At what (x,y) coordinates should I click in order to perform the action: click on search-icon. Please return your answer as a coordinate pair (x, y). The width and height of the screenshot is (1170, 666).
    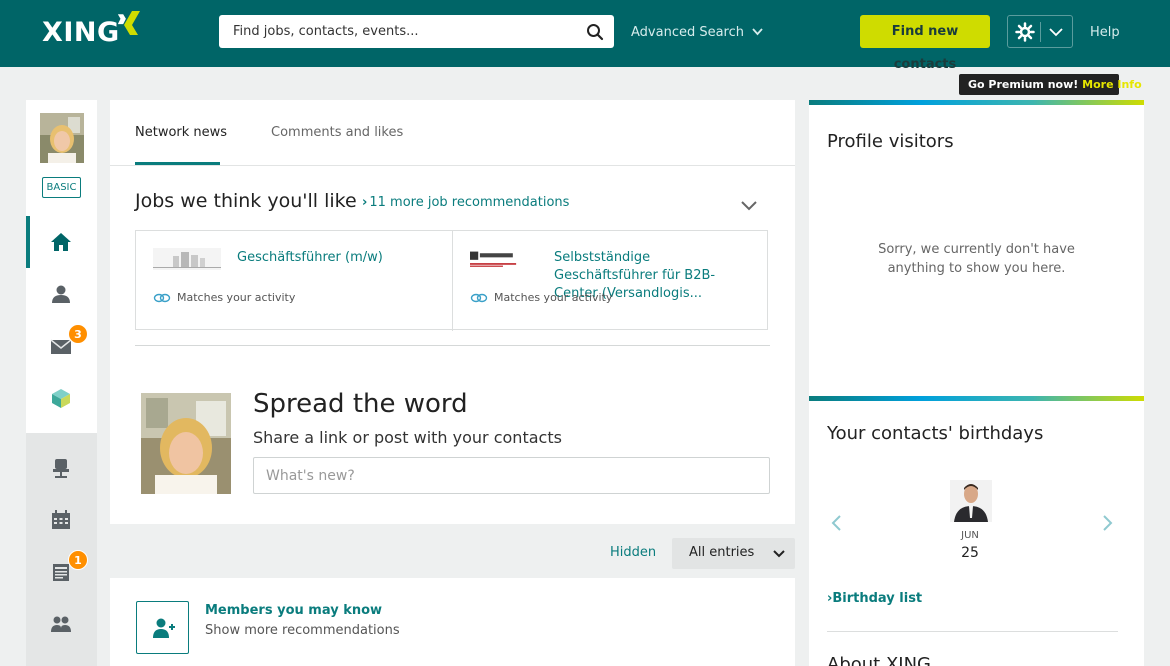
    Looking at the image, I should click on (595, 32).